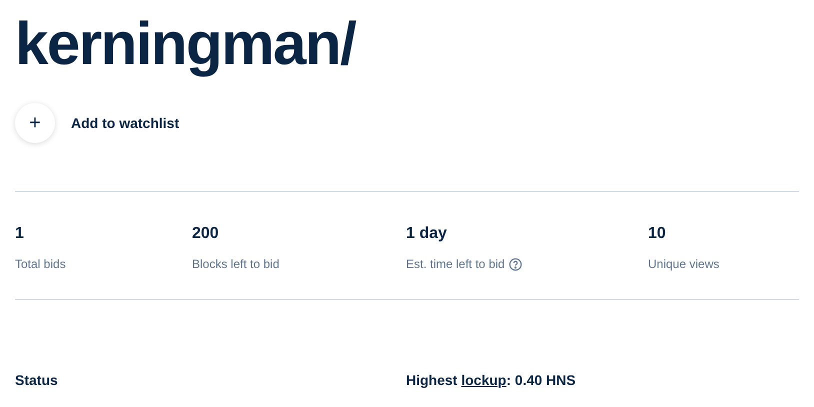 The height and width of the screenshot is (407, 814). What do you see at coordinates (483, 380) in the screenshot?
I see `lockup-link: lockup` at bounding box center [483, 380].